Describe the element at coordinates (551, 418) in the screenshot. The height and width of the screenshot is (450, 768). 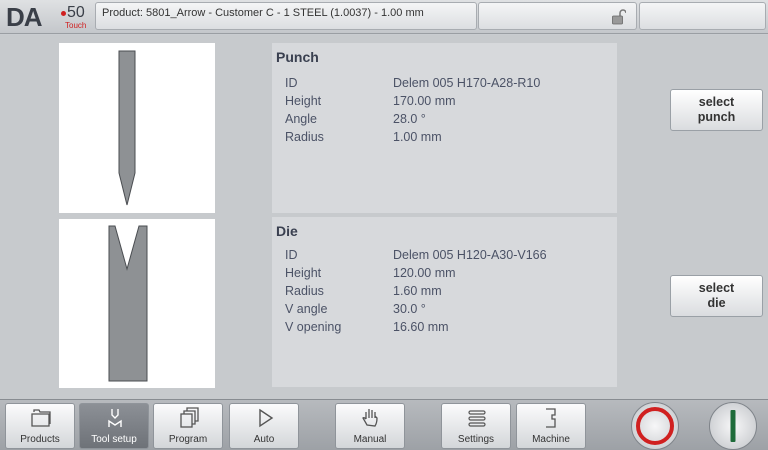
I see `machine-icon` at that location.